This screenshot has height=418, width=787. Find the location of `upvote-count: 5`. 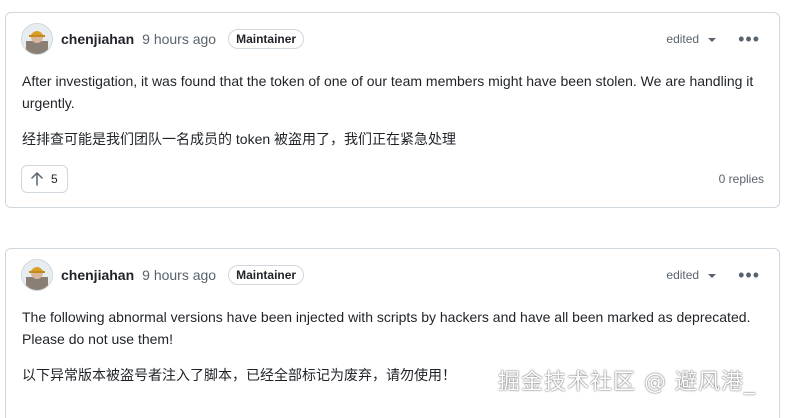

upvote-count: 5 is located at coordinates (54, 179).